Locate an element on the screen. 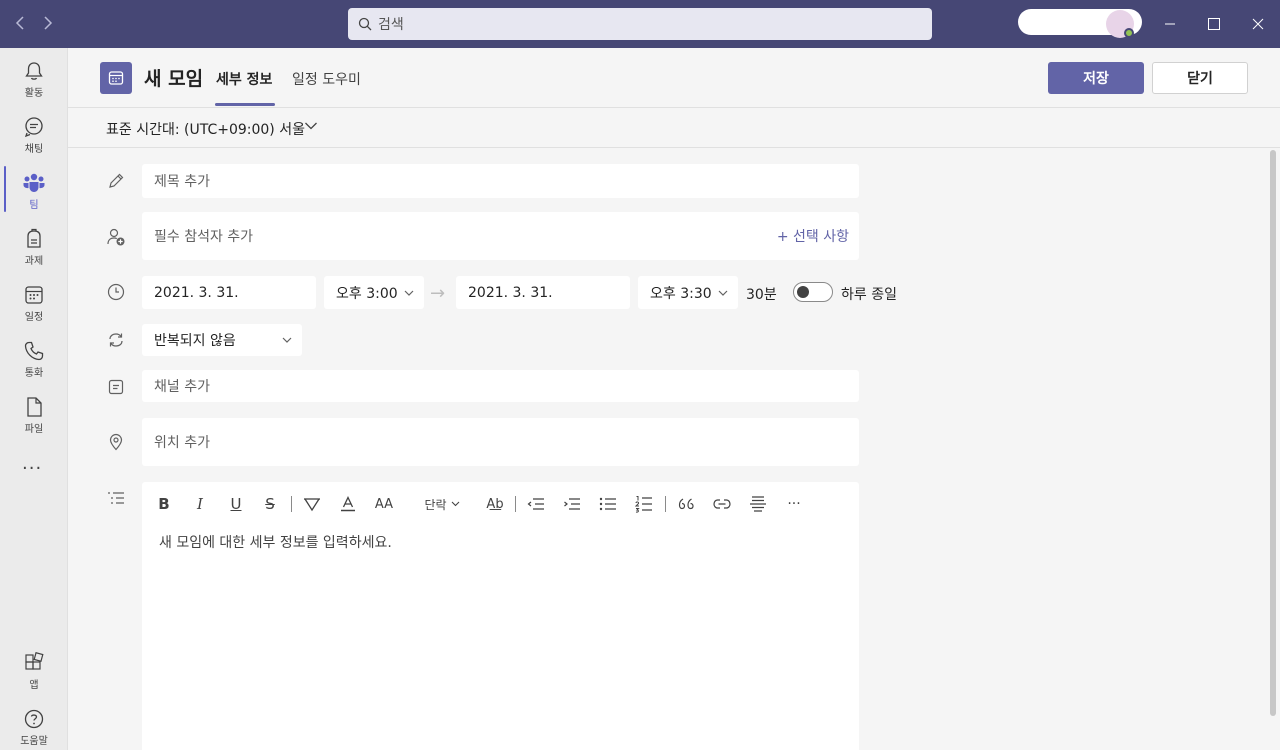 This screenshot has width=1280, height=750. repeat-value: 반복되지 않음 is located at coordinates (195, 341).